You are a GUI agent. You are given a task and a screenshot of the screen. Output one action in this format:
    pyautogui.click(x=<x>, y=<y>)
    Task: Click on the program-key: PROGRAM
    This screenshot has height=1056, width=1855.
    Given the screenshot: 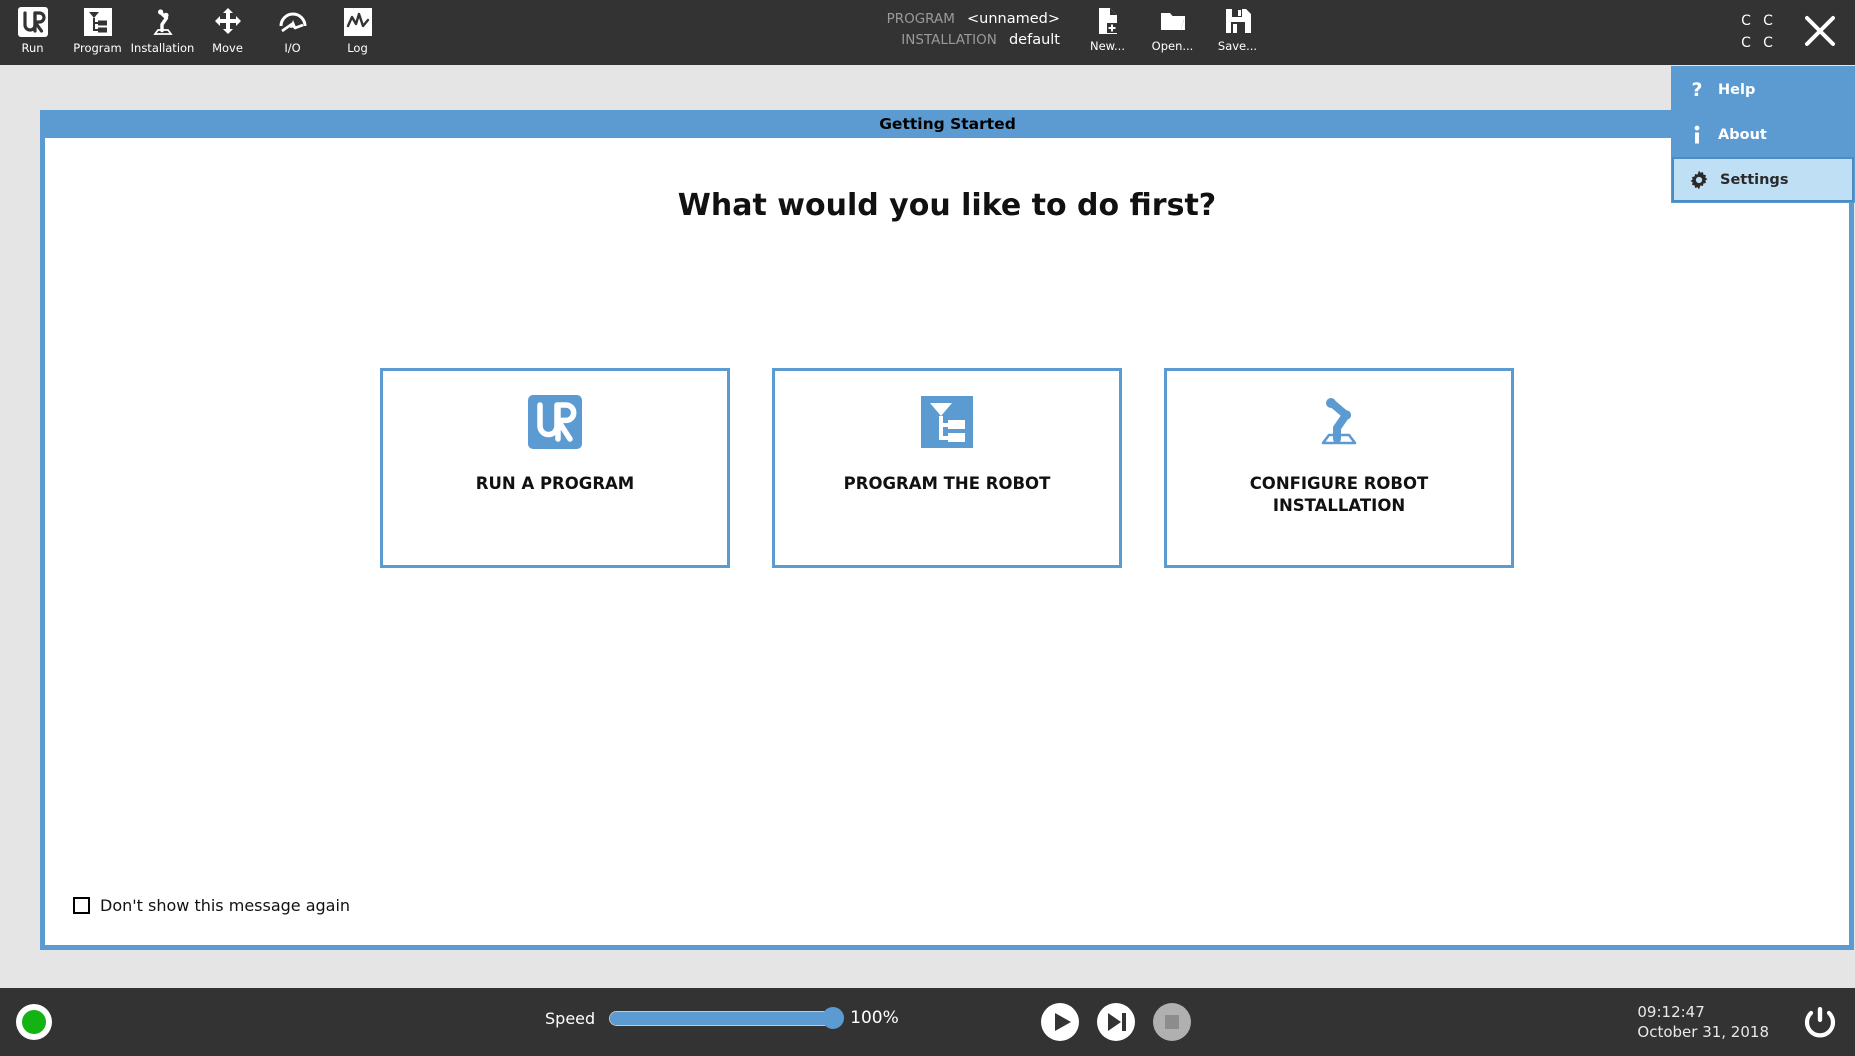 What is the action you would take?
    pyautogui.click(x=920, y=19)
    